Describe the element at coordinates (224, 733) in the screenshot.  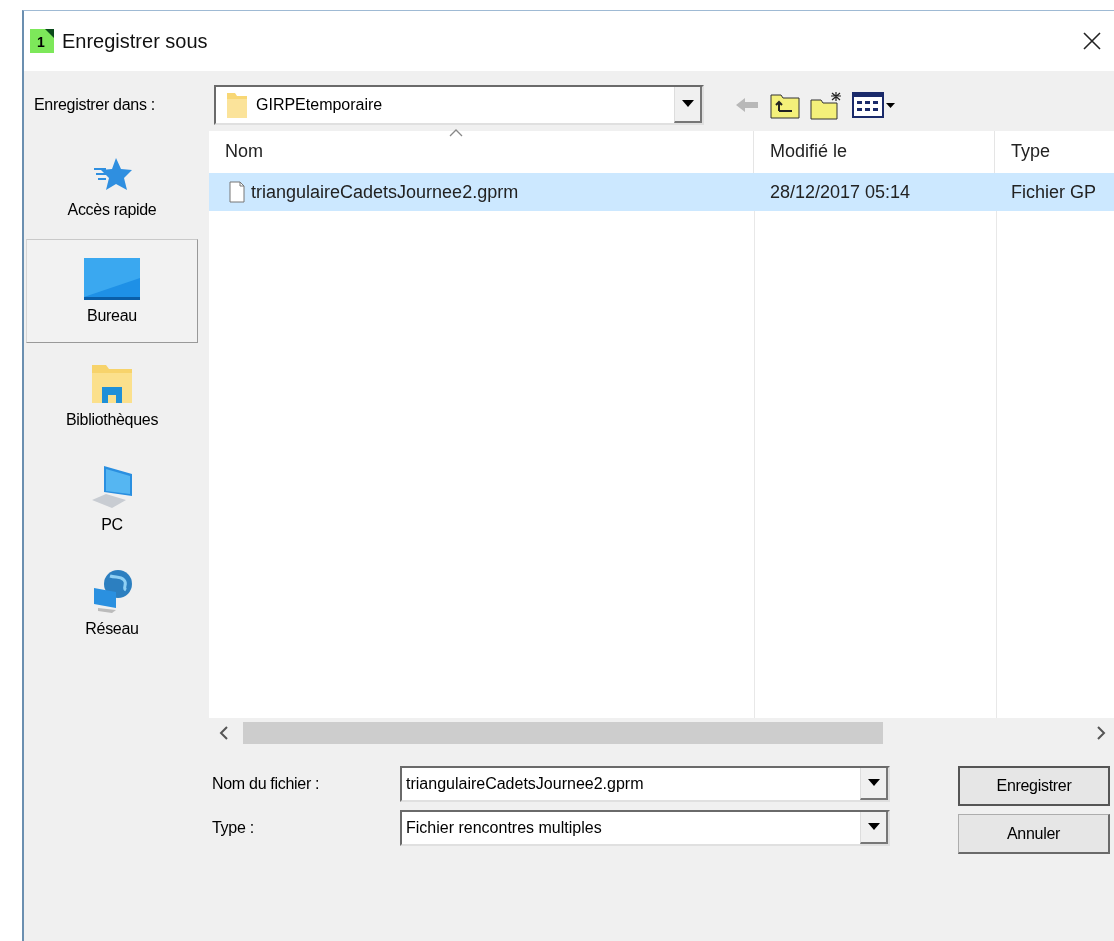
I see `scroll-left-icon` at that location.